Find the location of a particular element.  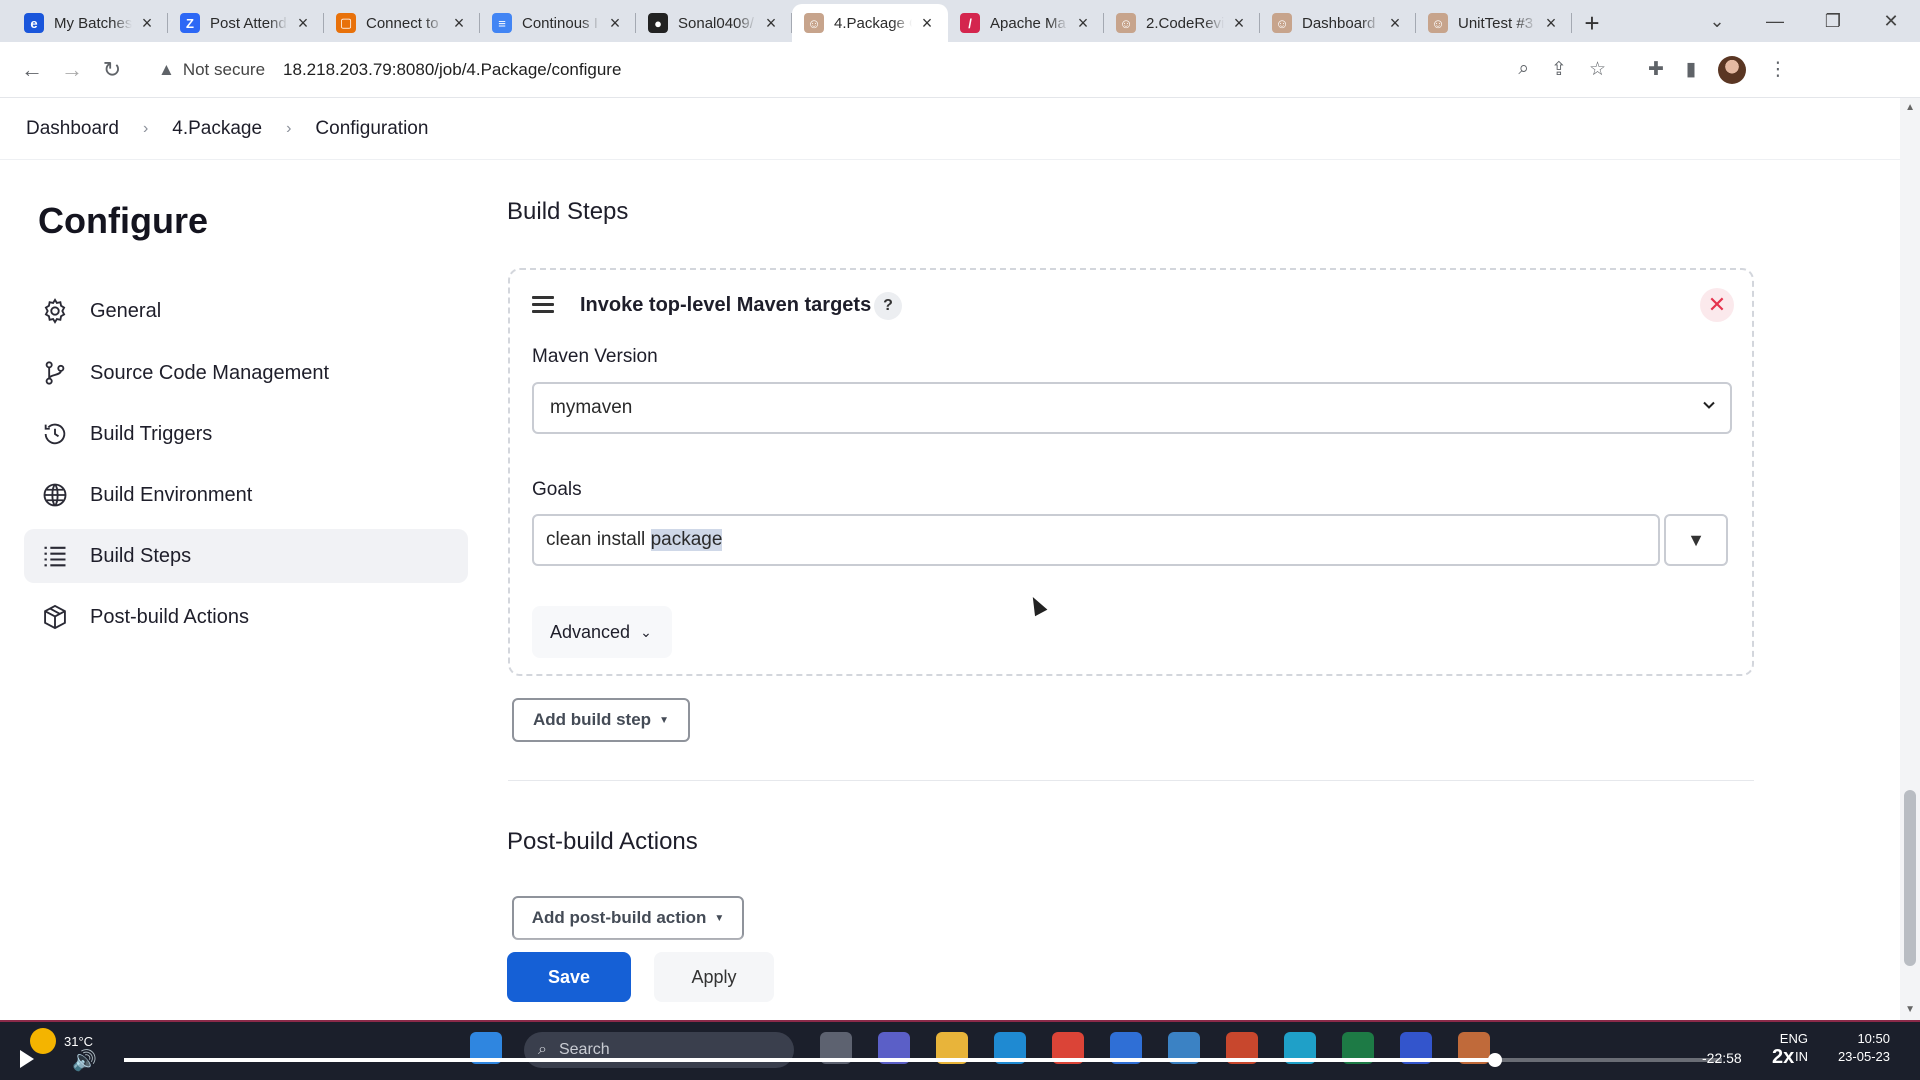

tab-title: 2.CodeRevi is located at coordinates (1185, 23).